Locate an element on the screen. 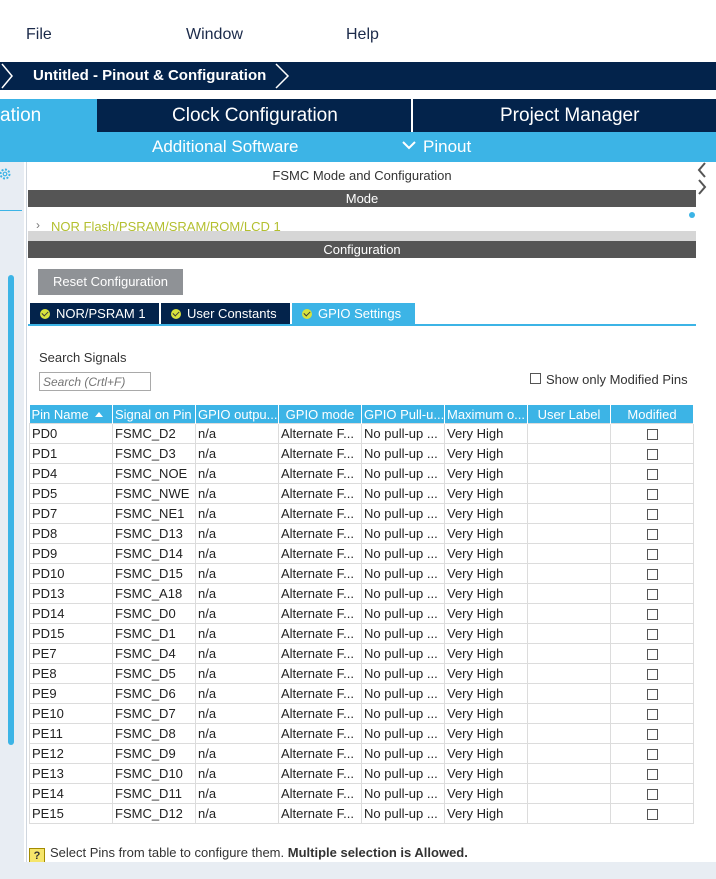  mode-scroll-indicator is located at coordinates (692, 215).